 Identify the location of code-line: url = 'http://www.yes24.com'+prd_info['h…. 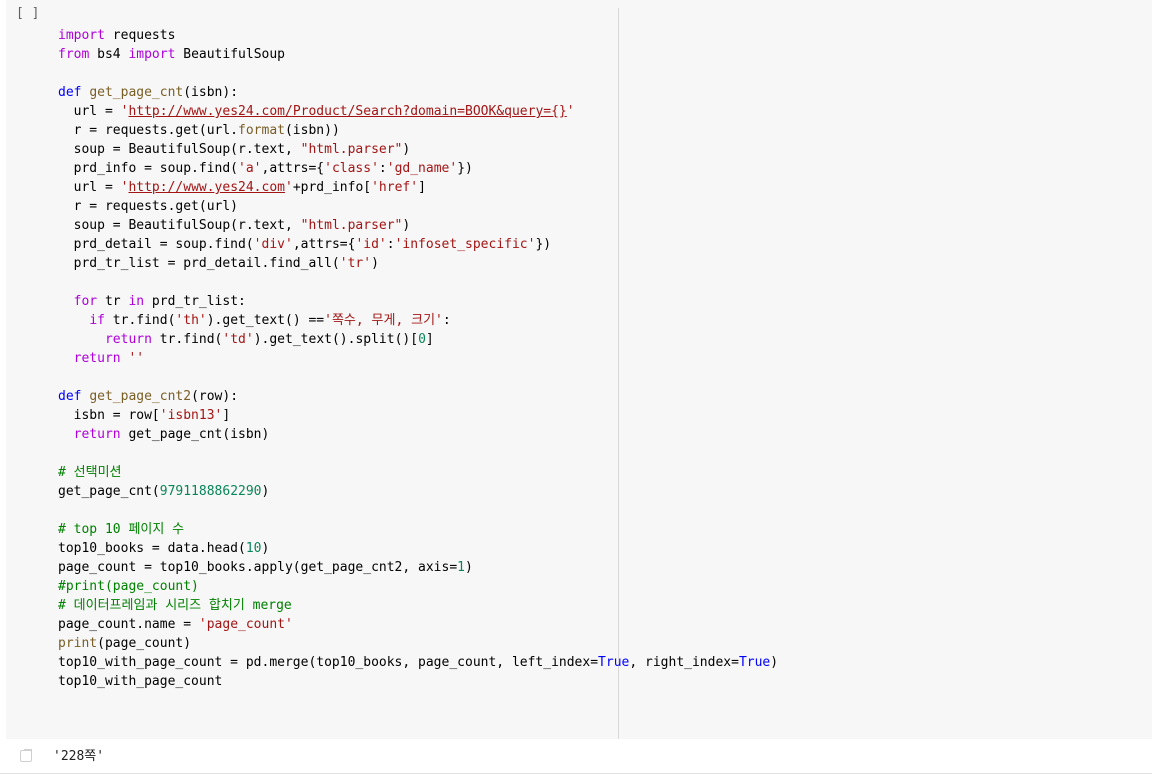
(418, 187).